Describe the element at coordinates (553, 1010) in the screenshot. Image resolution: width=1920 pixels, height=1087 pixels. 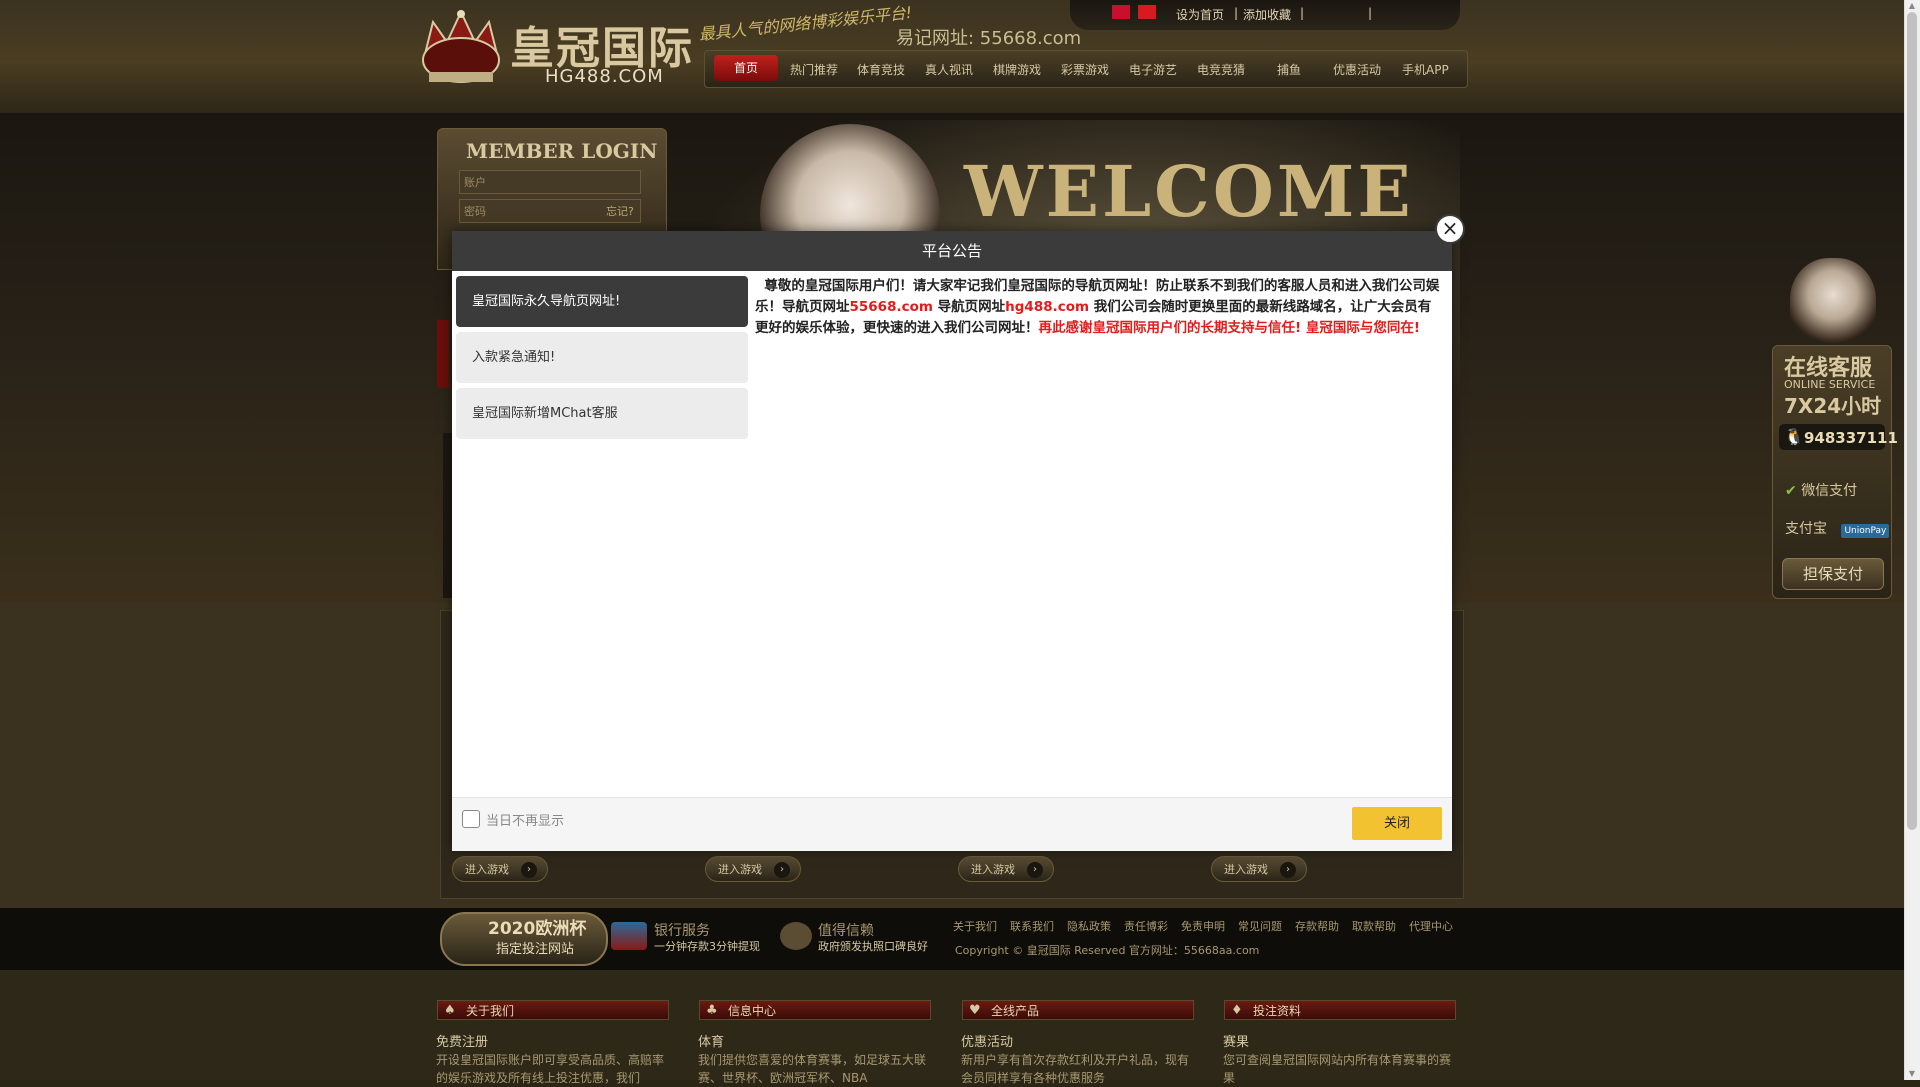
I see `footer-column-header: ♠ 关于我们` at that location.